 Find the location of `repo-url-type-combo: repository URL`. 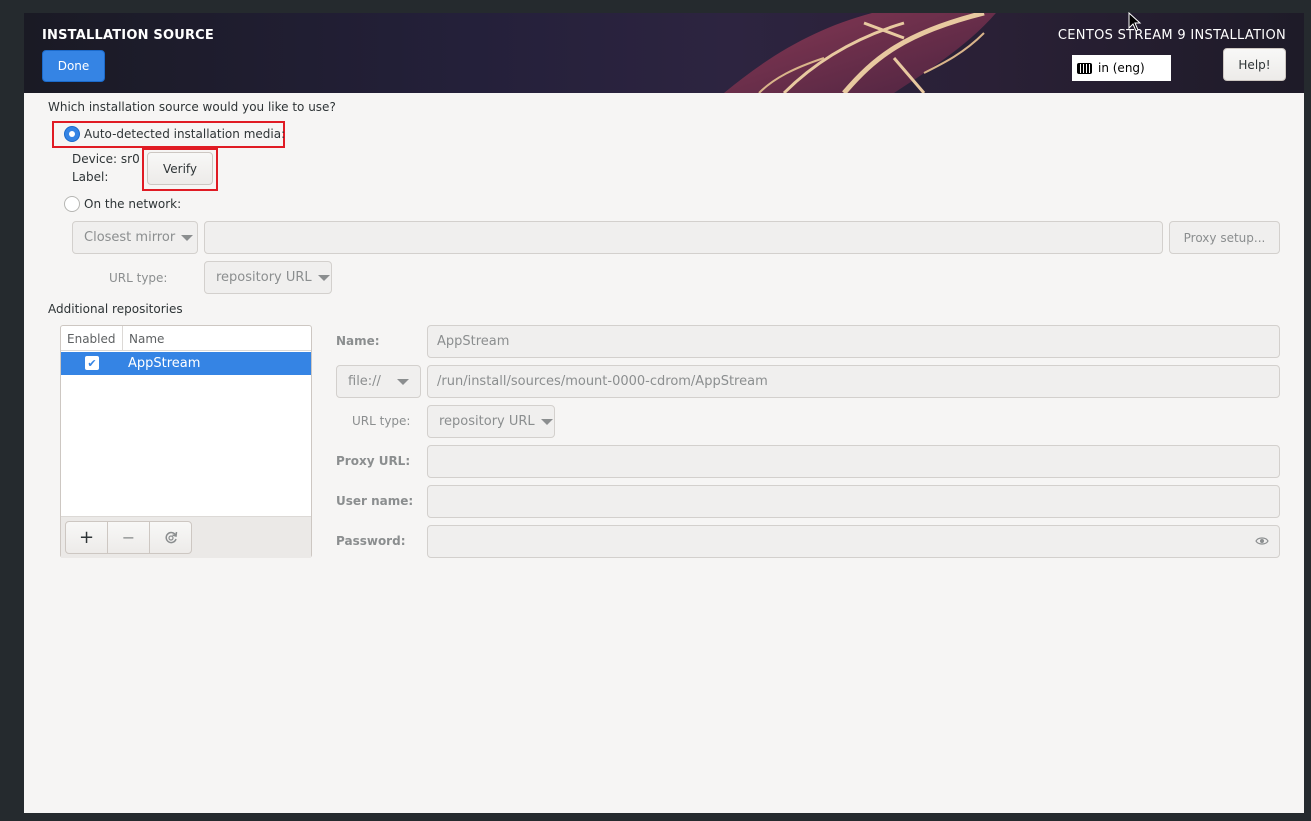

repo-url-type-combo: repository URL is located at coordinates (491, 421).